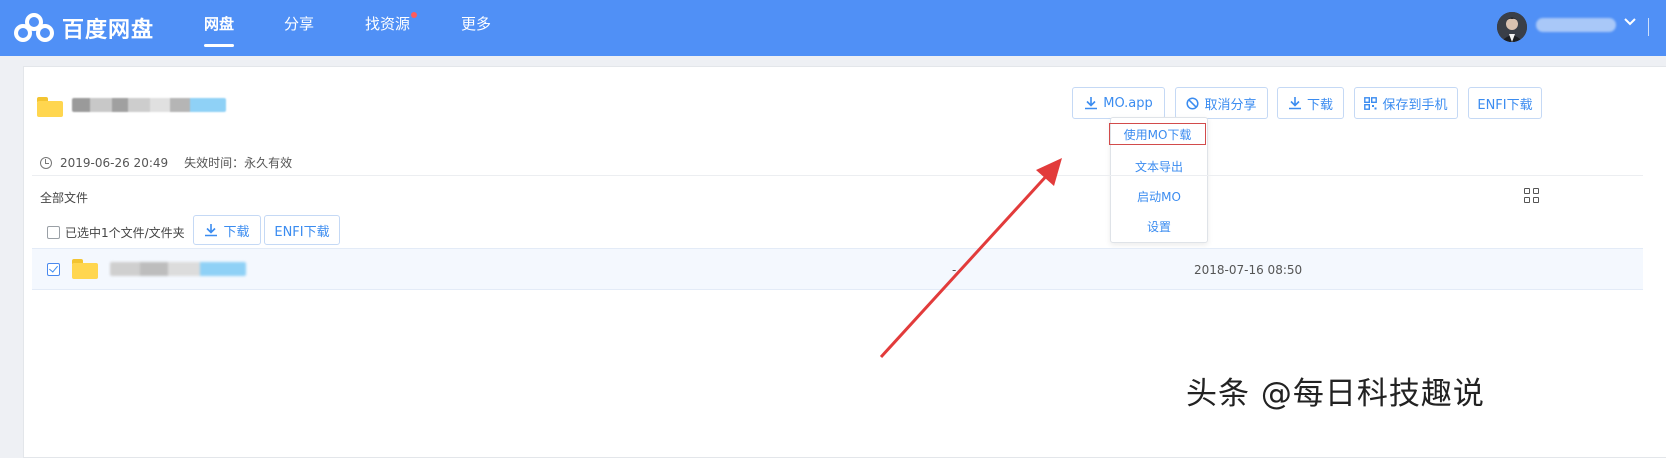  I want to click on list-download-label: 下载, so click(236, 232).